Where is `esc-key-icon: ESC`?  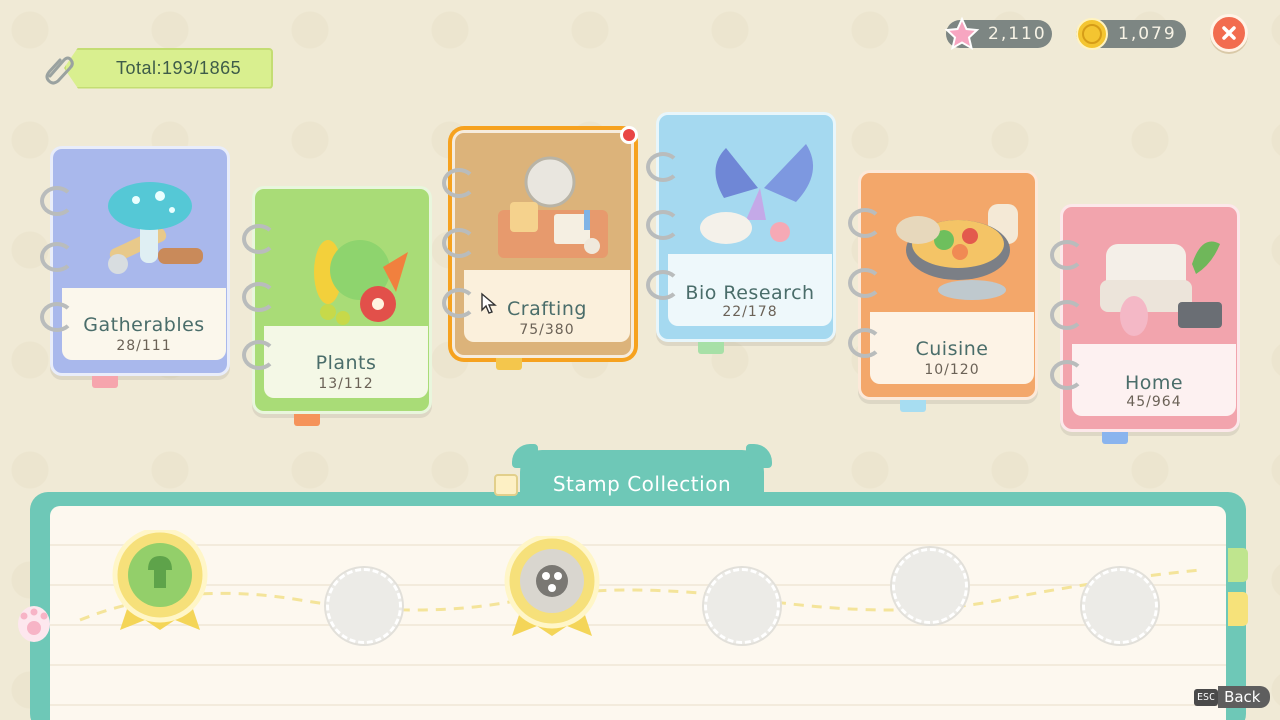 esc-key-icon: ESC is located at coordinates (1206, 697).